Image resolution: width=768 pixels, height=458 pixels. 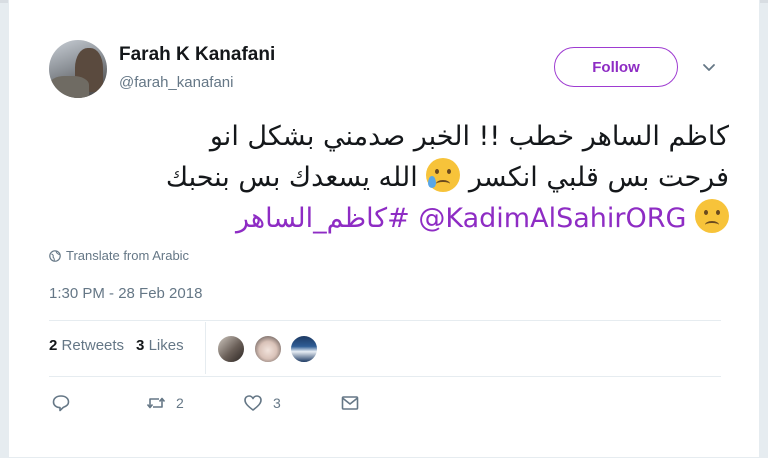 I want to click on tweet-actions: 2 3, so click(x=385, y=405).